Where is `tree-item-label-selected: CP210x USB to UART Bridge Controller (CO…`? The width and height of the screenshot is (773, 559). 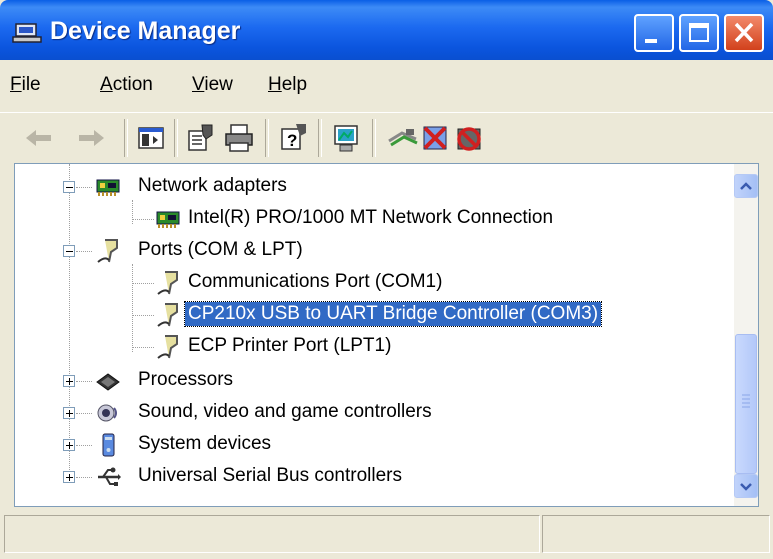 tree-item-label-selected: CP210x USB to UART Bridge Controller (CO… is located at coordinates (393, 314).